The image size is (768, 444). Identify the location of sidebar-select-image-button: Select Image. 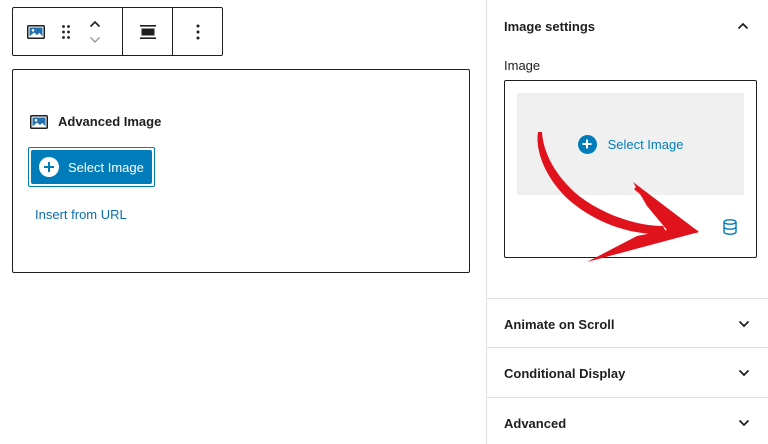
(630, 144).